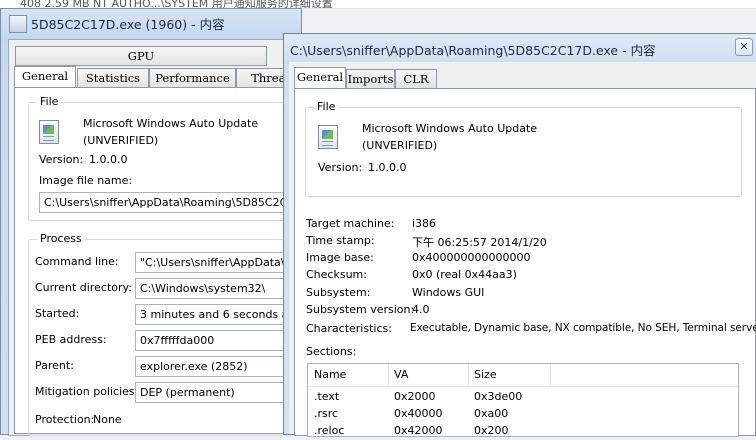 This screenshot has height=440, width=756. Describe the element at coordinates (485, 374) in the screenshot. I see `column-header-size: Size` at that location.